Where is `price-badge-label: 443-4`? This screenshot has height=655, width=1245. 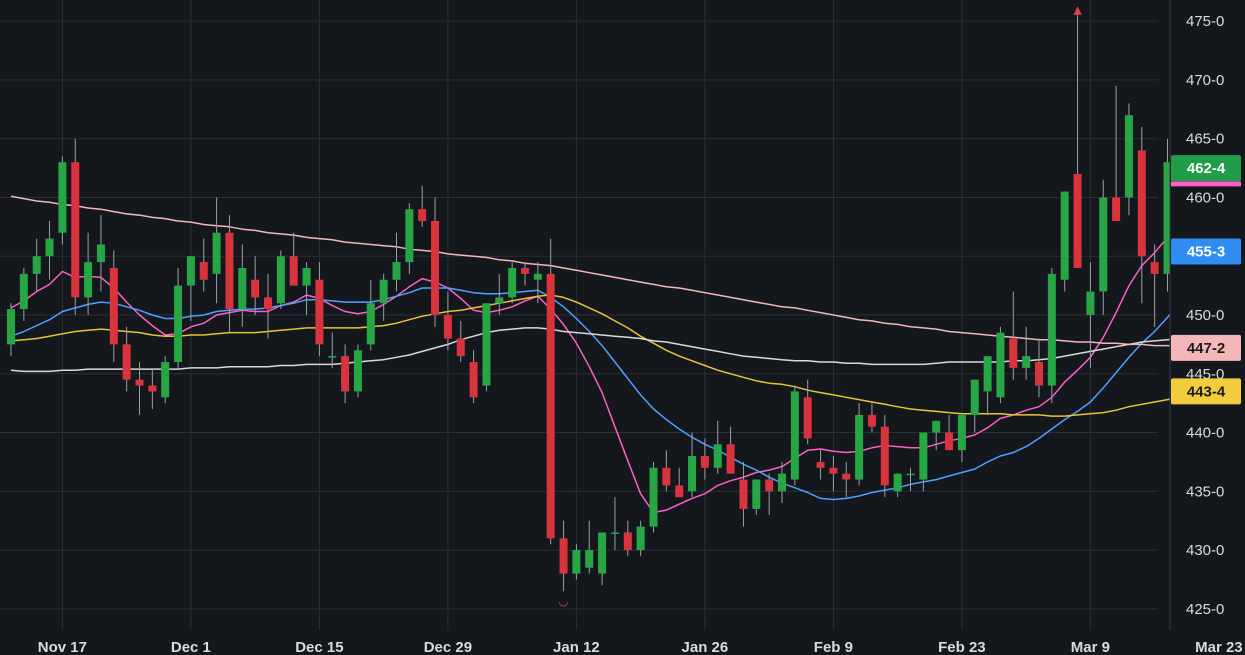
price-badge-label: 443-4 is located at coordinates (1206, 391).